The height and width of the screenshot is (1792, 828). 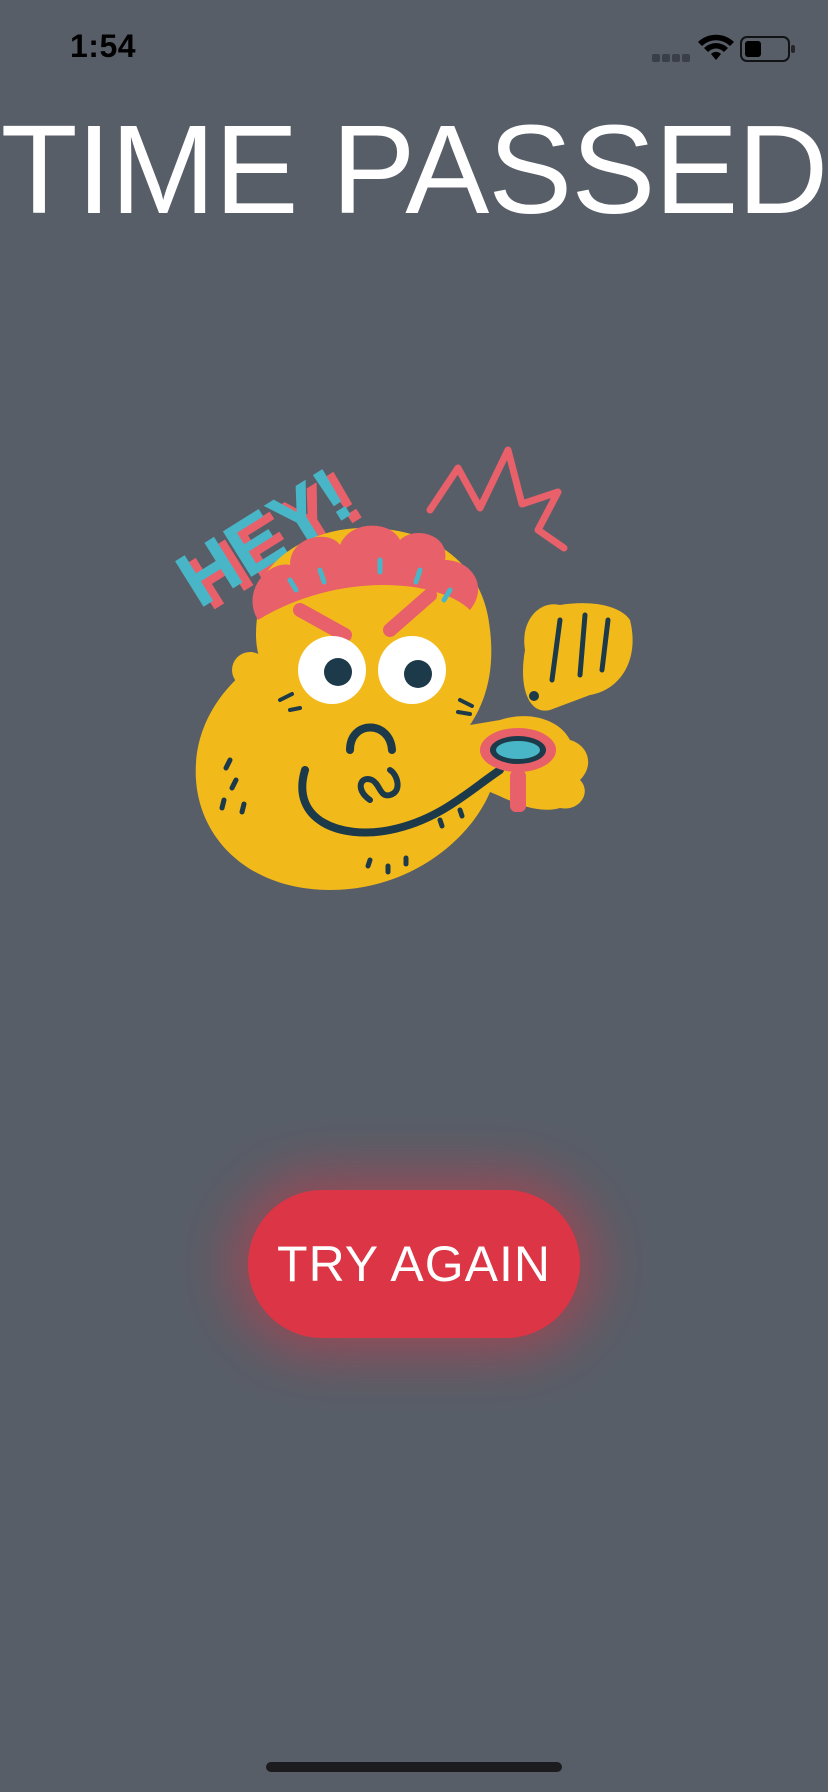 I want to click on character-fist, so click(x=577, y=657).